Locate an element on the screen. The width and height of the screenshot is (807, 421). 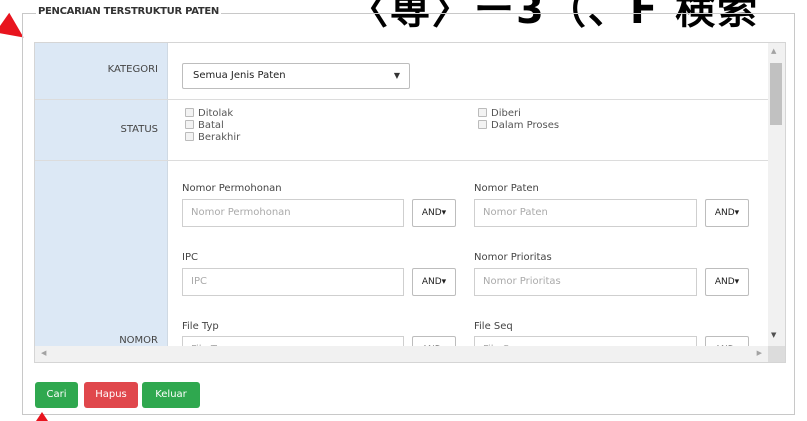
scroll-down-icon: ▼ is located at coordinates (773, 335).